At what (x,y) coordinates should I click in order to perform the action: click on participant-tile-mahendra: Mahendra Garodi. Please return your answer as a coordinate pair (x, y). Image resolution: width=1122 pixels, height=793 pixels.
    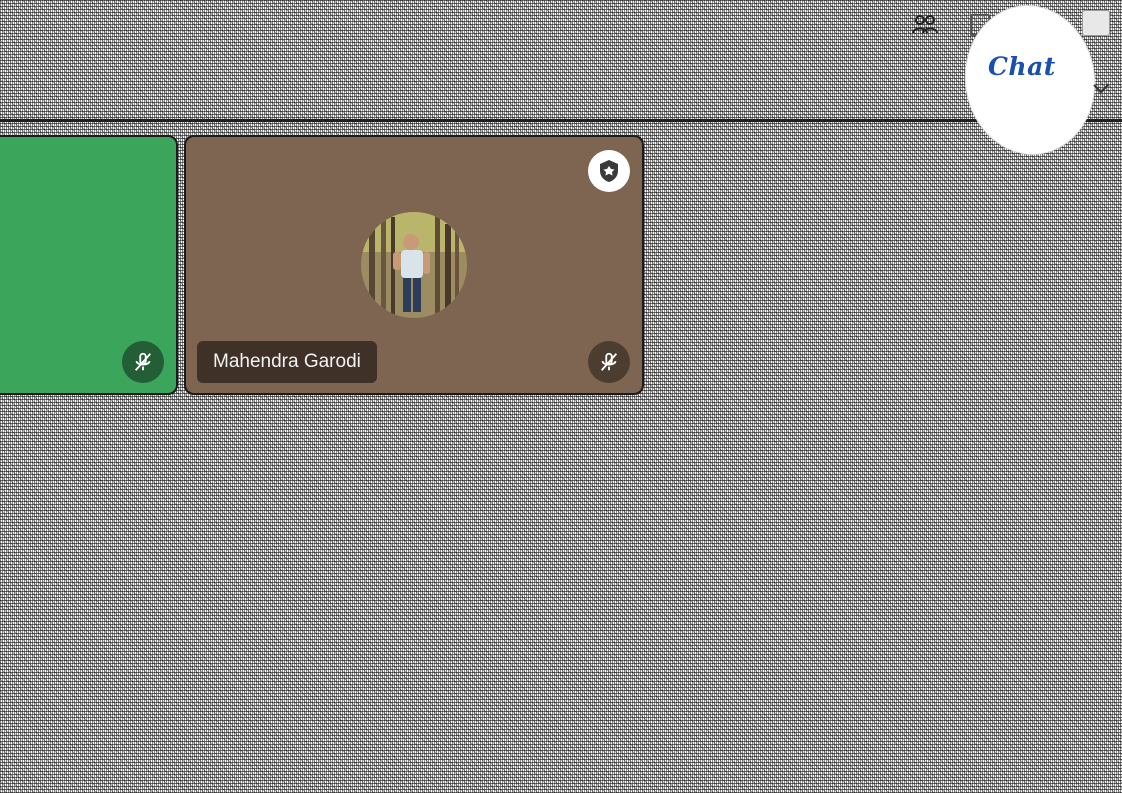
    Looking at the image, I should click on (414, 265).